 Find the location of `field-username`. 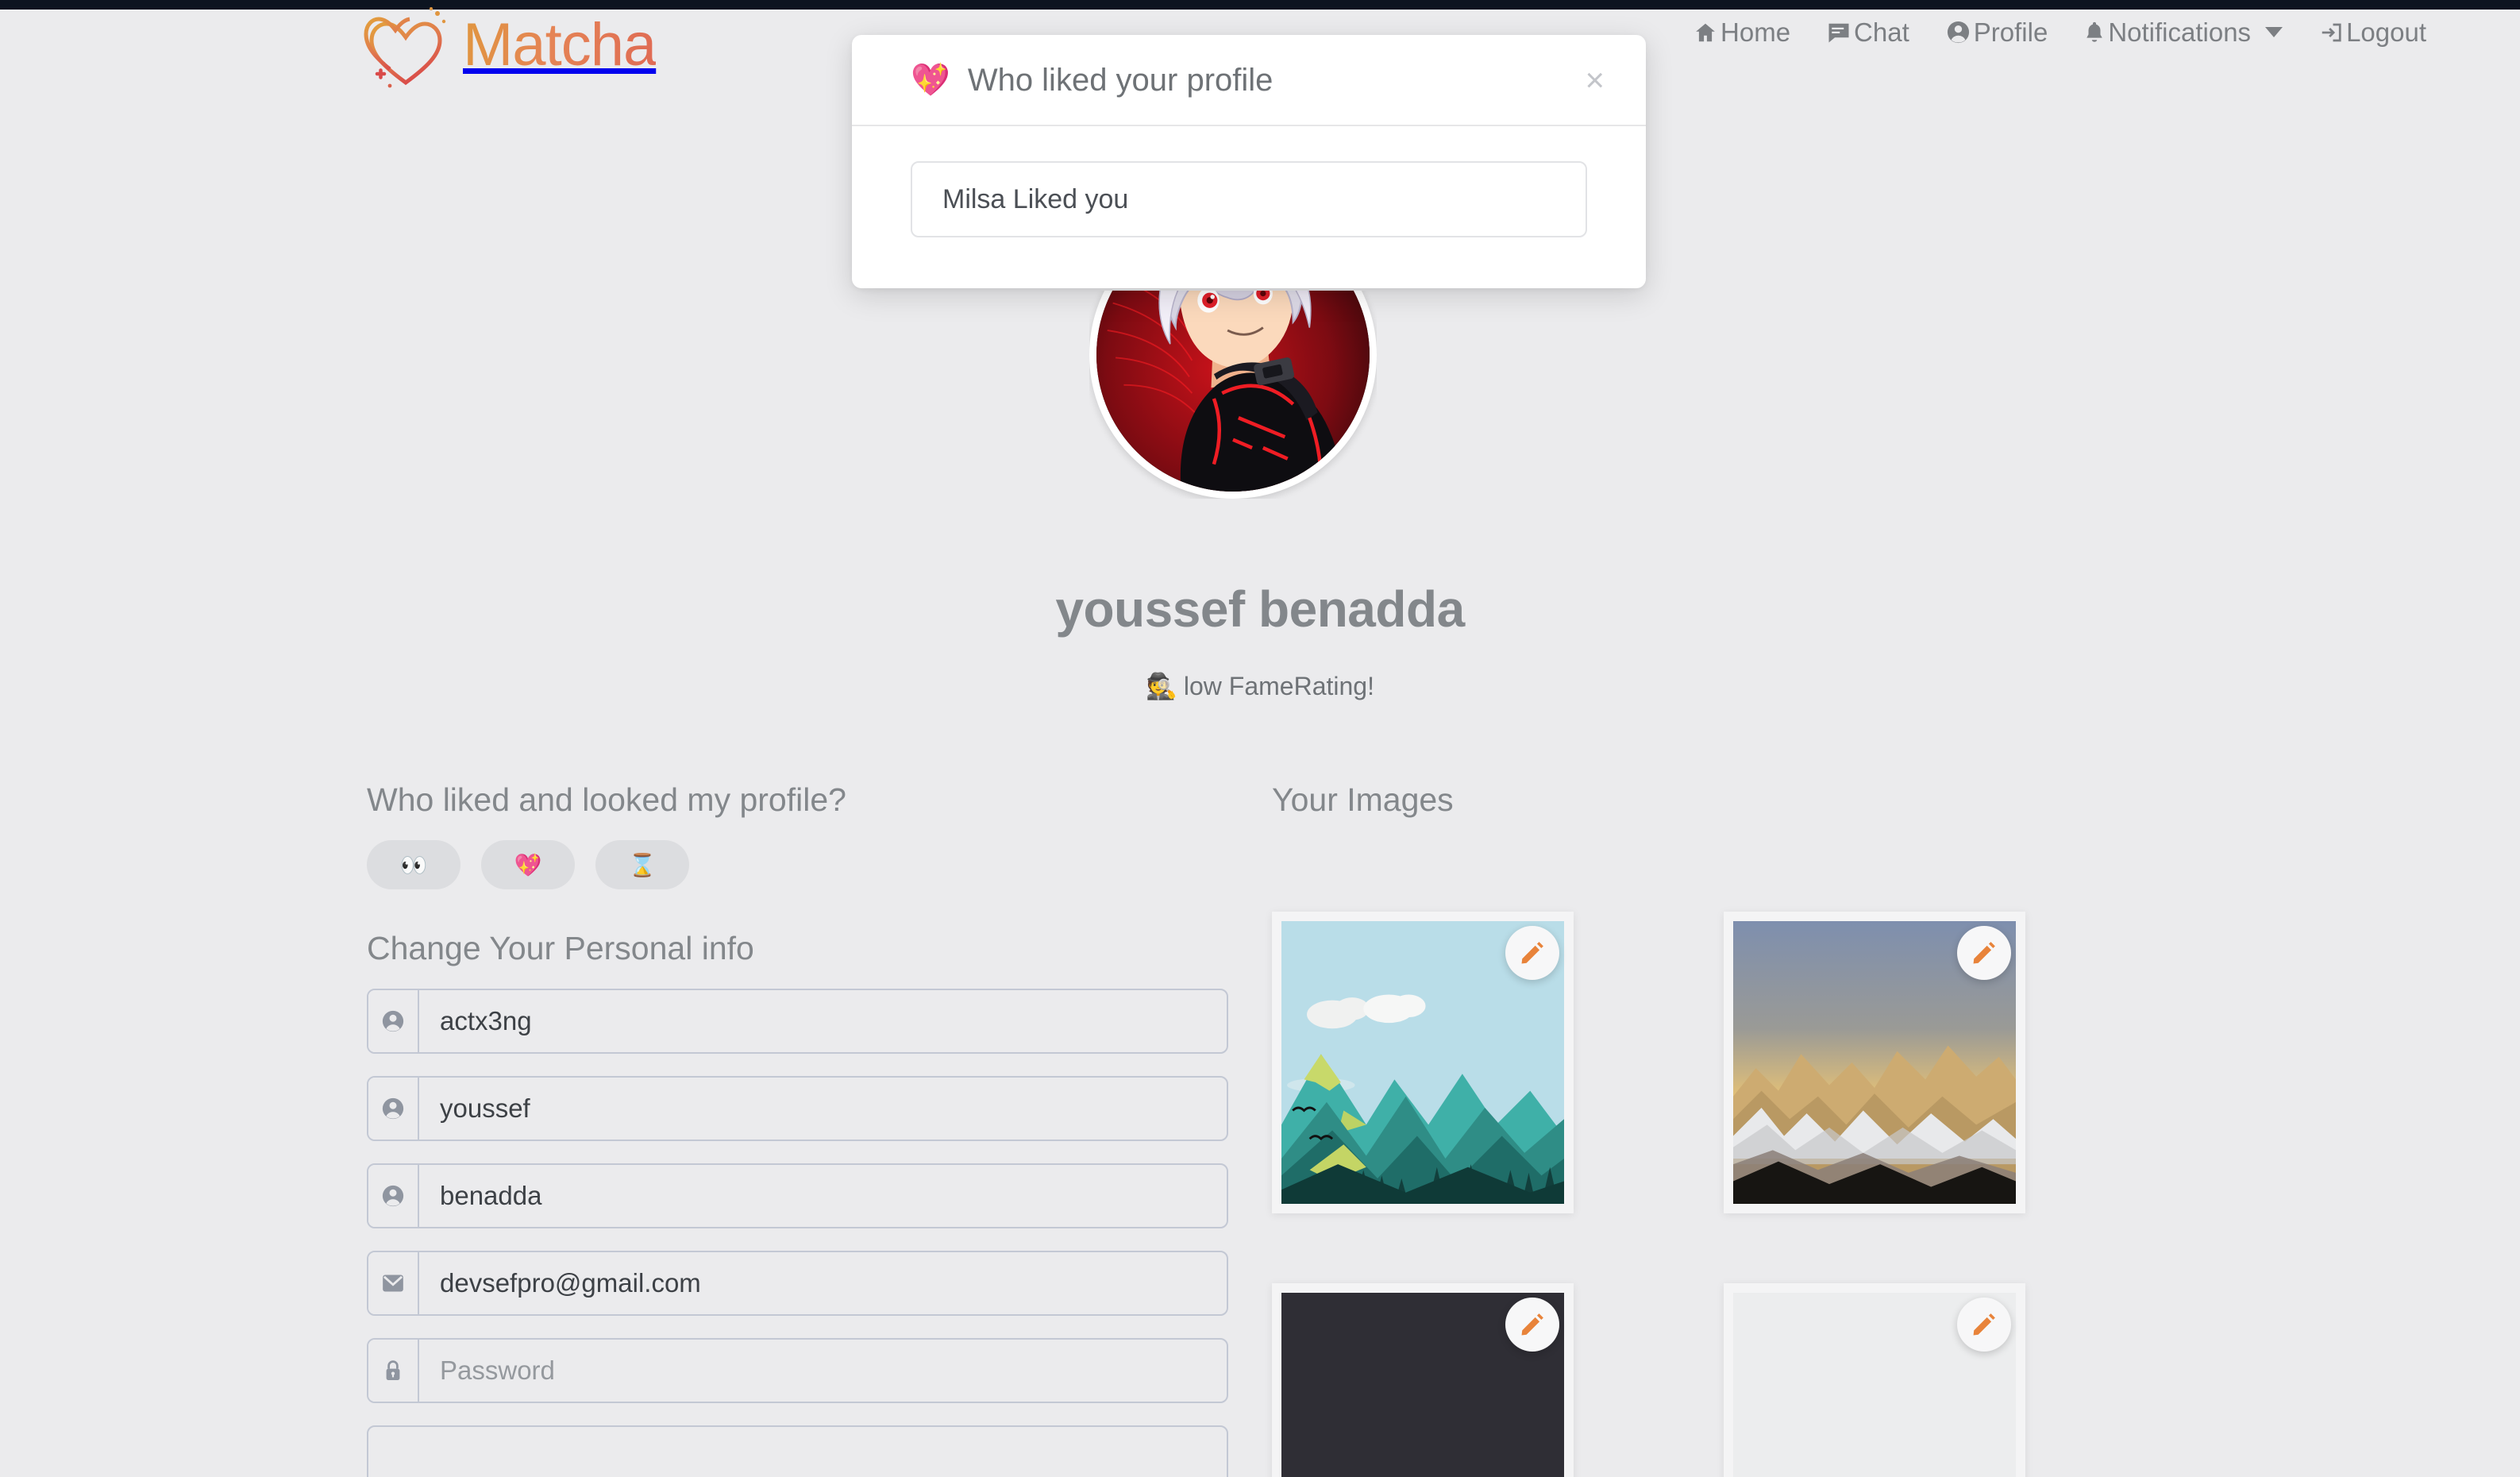

field-username is located at coordinates (797, 1022).